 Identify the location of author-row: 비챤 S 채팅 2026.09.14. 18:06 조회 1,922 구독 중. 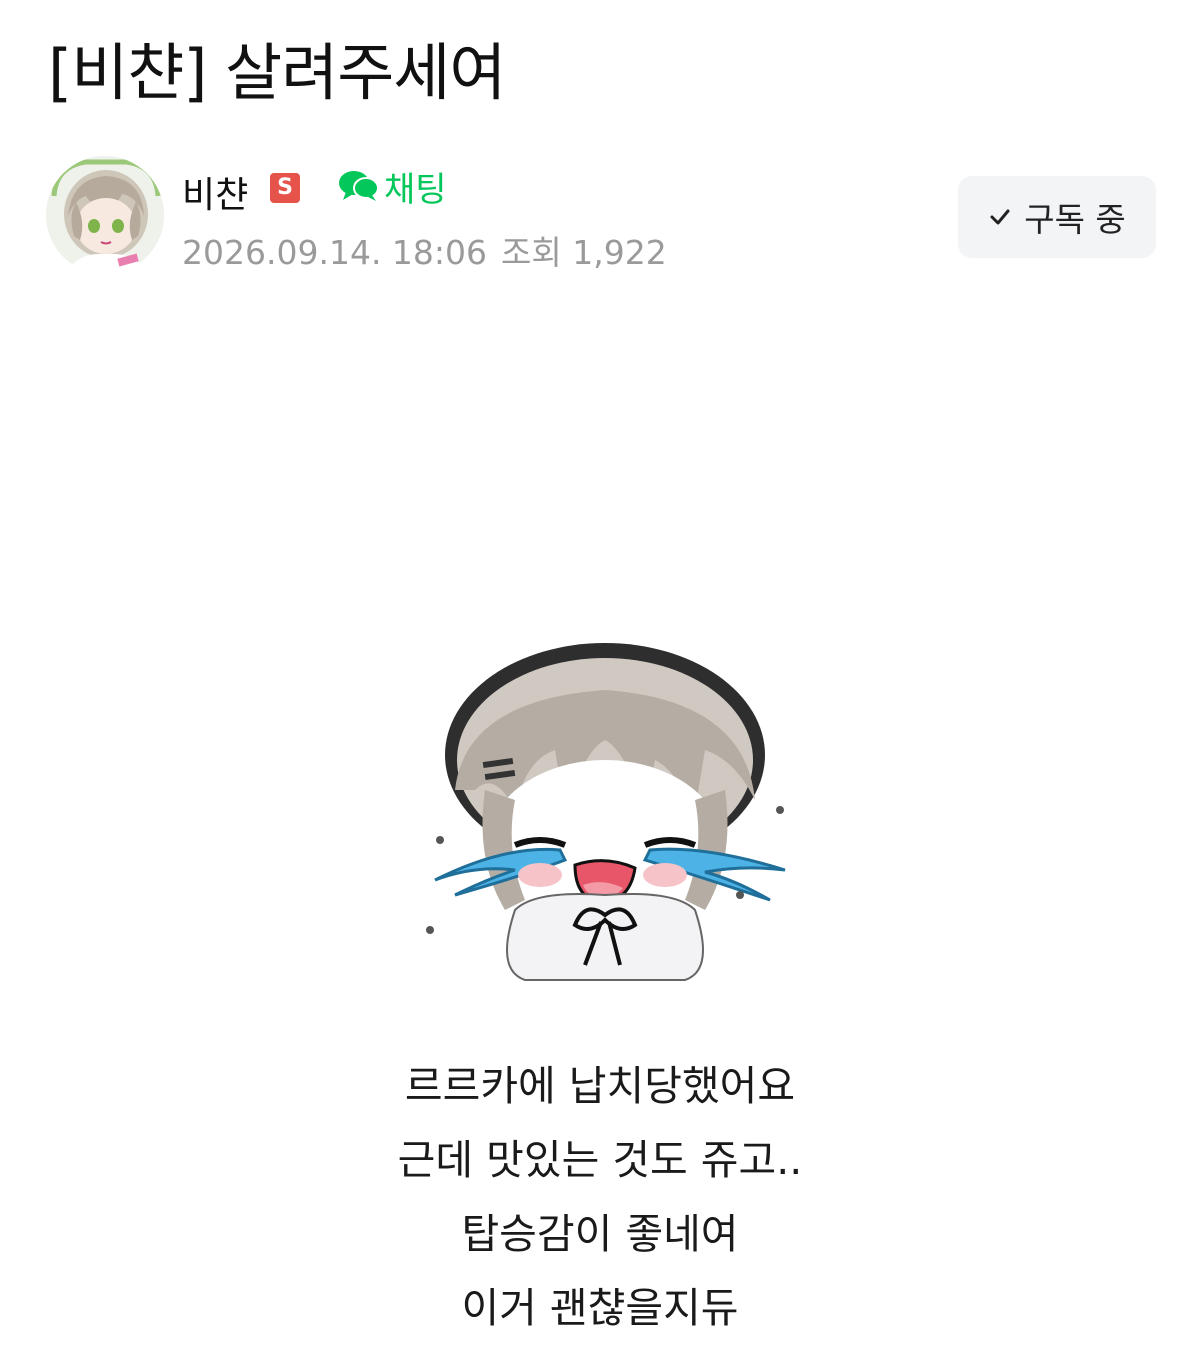
(601, 216).